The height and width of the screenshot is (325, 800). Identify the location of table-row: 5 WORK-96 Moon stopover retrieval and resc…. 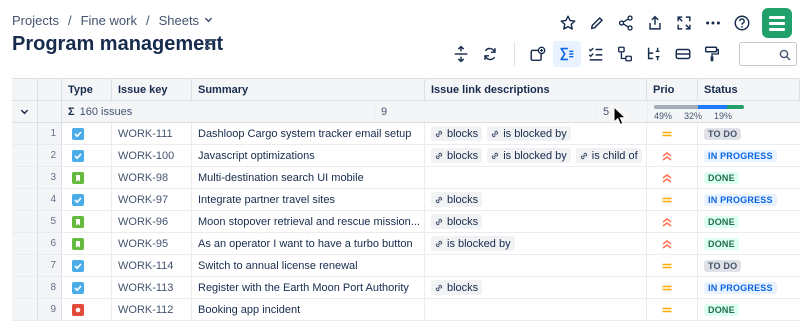
(406, 222).